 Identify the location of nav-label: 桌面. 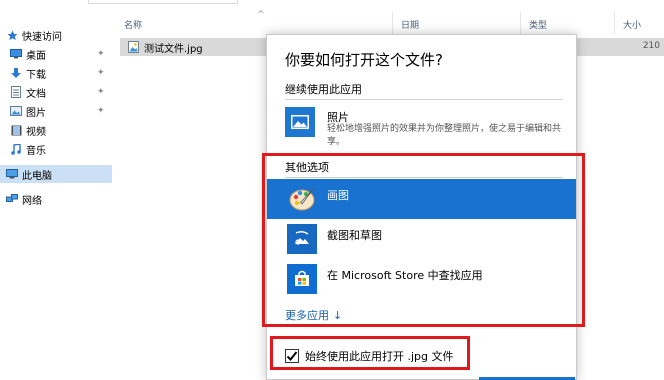
(36, 56).